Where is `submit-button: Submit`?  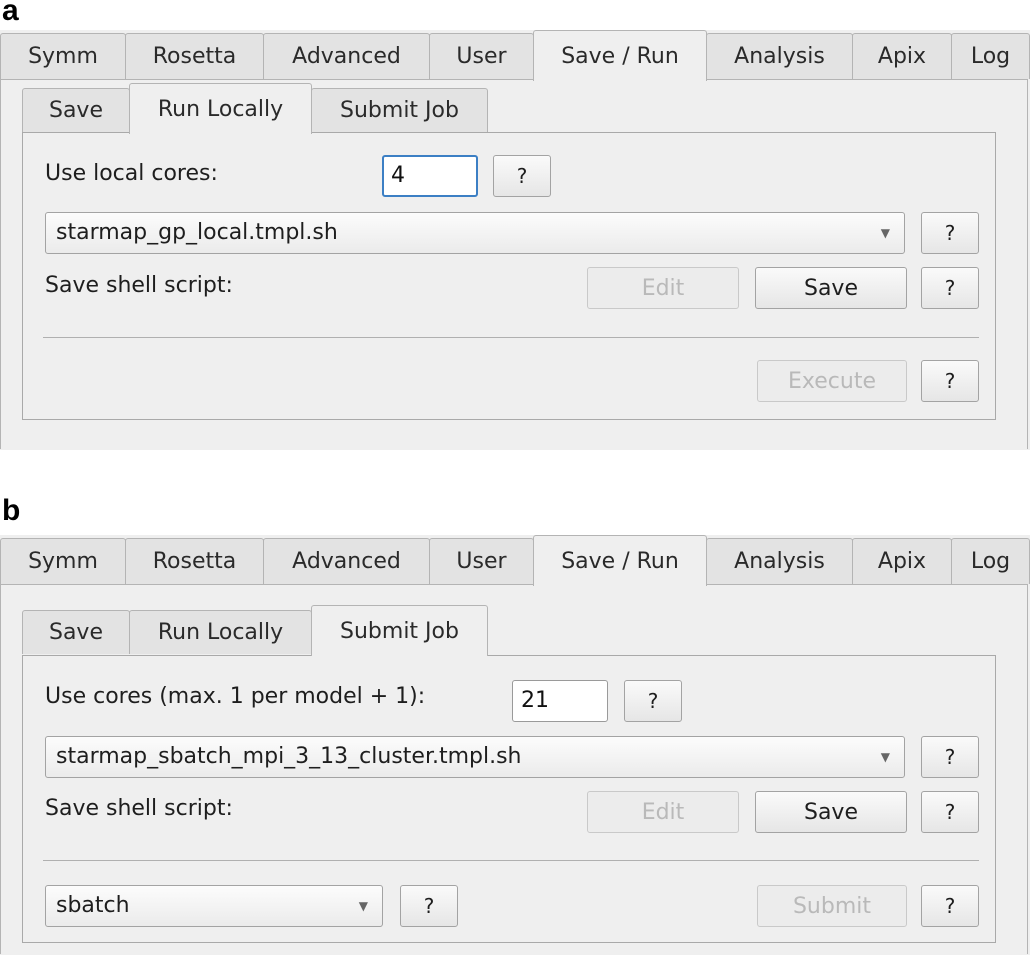 submit-button: Submit is located at coordinates (832, 906).